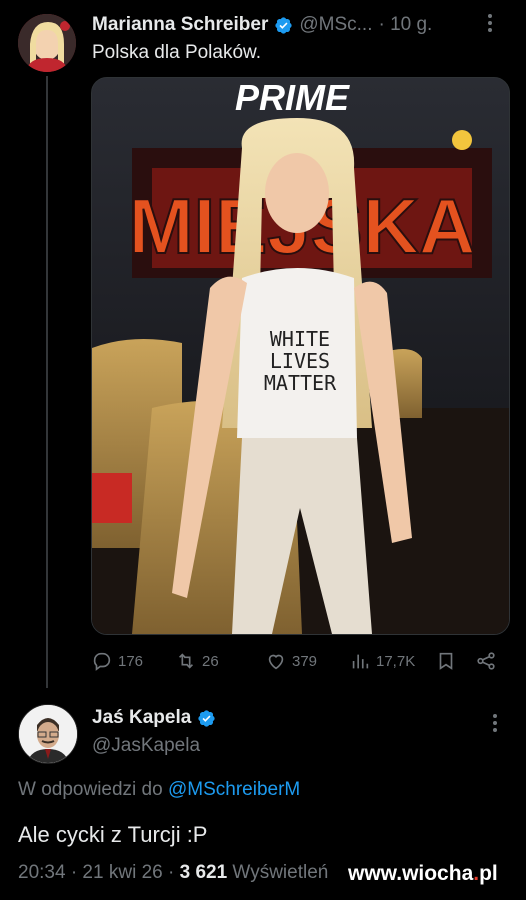  I want to click on reply-meta: 20:34 · 21 kwi 26 · 3 621 Wyświetleń, so click(173, 873).